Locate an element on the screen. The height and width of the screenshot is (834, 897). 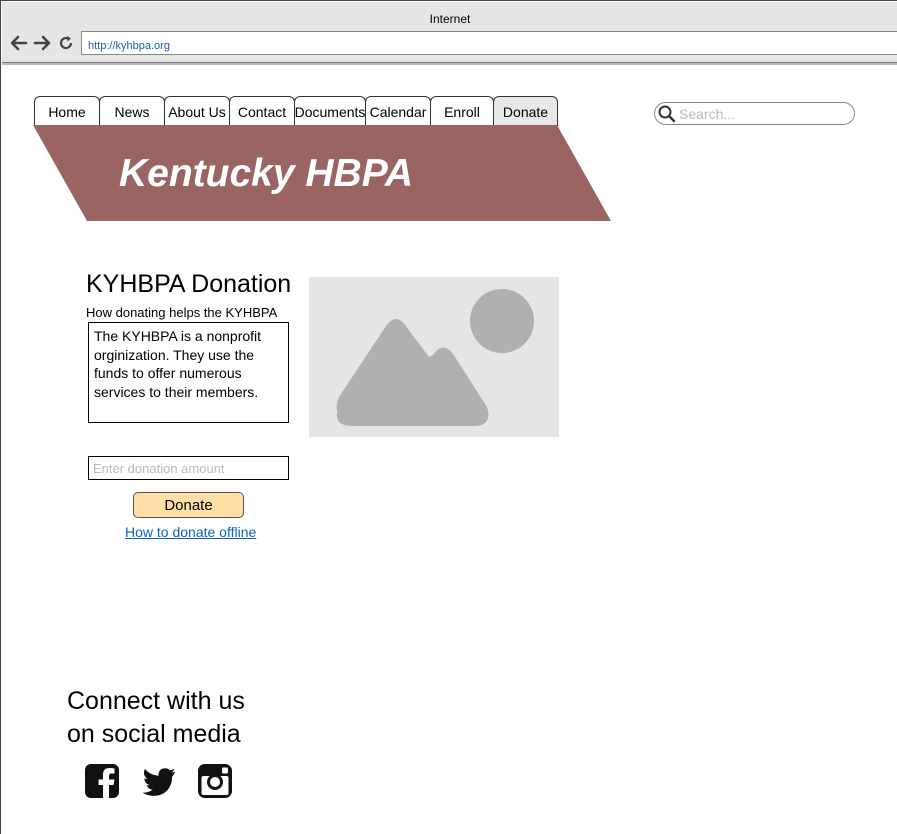
tab-label: About Us is located at coordinates (197, 111).